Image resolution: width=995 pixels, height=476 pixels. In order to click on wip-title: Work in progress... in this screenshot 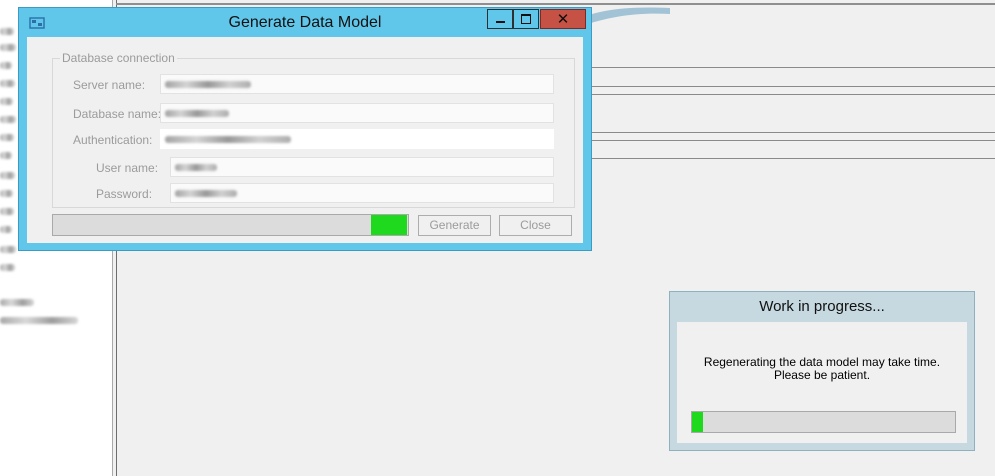, I will do `click(822, 306)`.